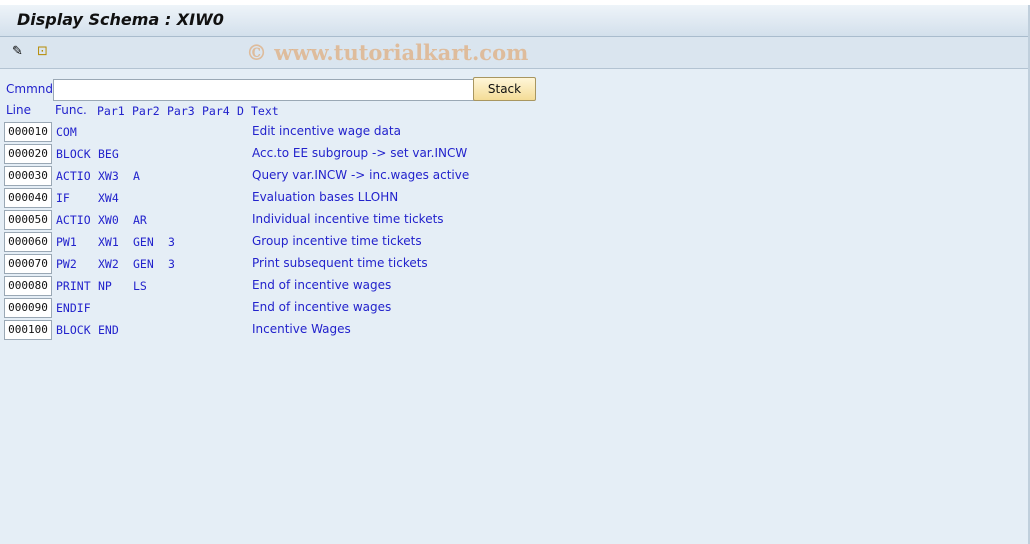  I want to click on func-cell: PW2, so click(66, 264).